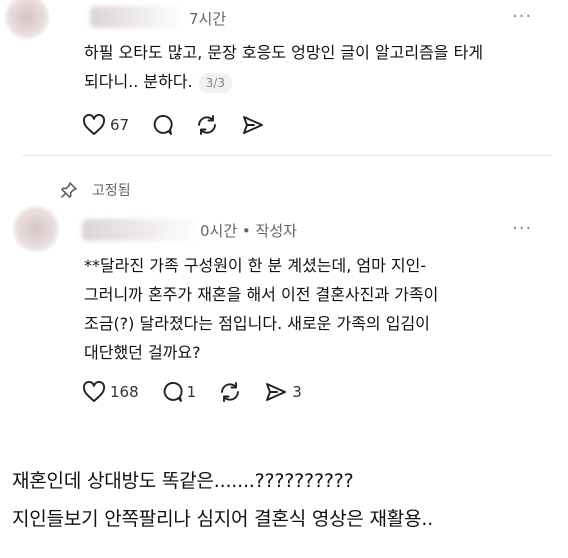 The width and height of the screenshot is (568, 558). What do you see at coordinates (287, 155) in the screenshot?
I see `divider` at bounding box center [287, 155].